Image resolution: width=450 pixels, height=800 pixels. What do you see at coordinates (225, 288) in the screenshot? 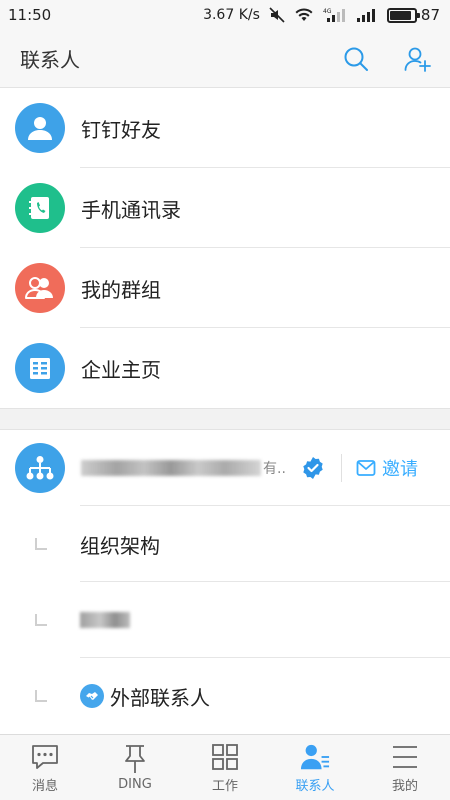
I see `menu-item-groups: 我的群组` at bounding box center [225, 288].